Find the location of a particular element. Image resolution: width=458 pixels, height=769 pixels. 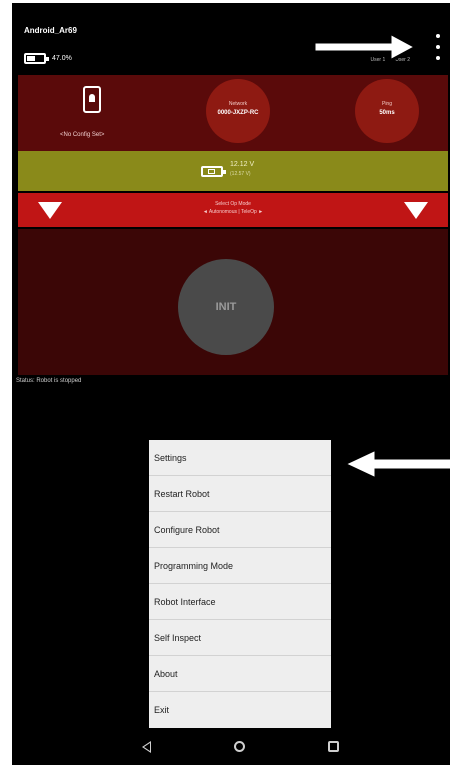

robot-voltage-sub: (12.57 V) is located at coordinates (240, 174).